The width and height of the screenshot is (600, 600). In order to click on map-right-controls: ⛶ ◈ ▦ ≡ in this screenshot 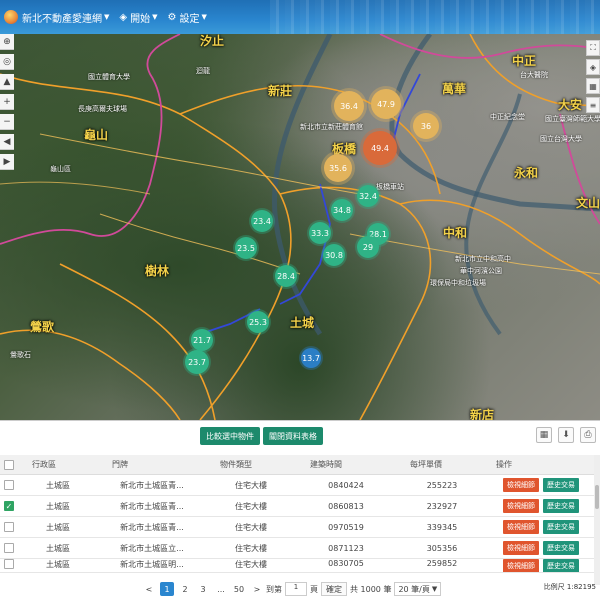, I will do `click(593, 78)`.